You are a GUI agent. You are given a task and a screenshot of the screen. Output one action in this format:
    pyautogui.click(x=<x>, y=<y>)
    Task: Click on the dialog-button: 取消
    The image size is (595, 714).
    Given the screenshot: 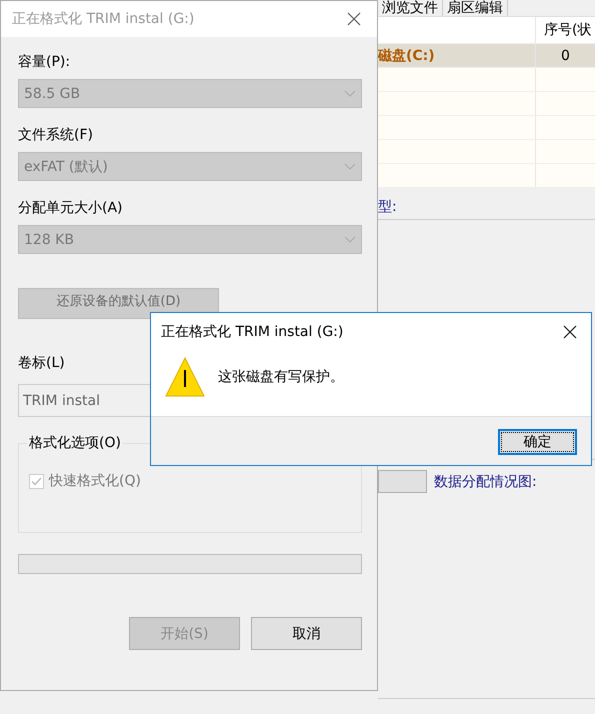 What is the action you would take?
    pyautogui.click(x=306, y=633)
    